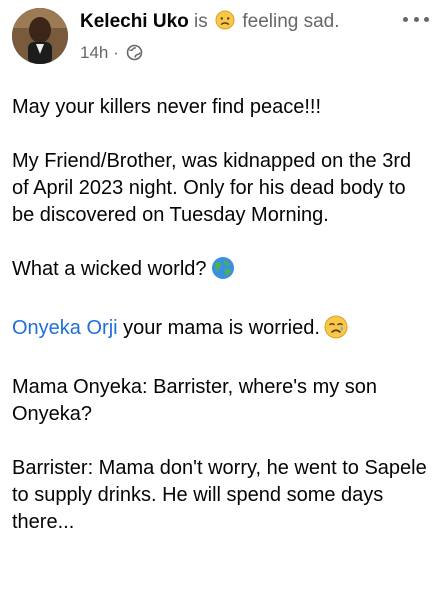  What do you see at coordinates (65, 328) in the screenshot?
I see `mention-link: Onyeka Orji` at bounding box center [65, 328].